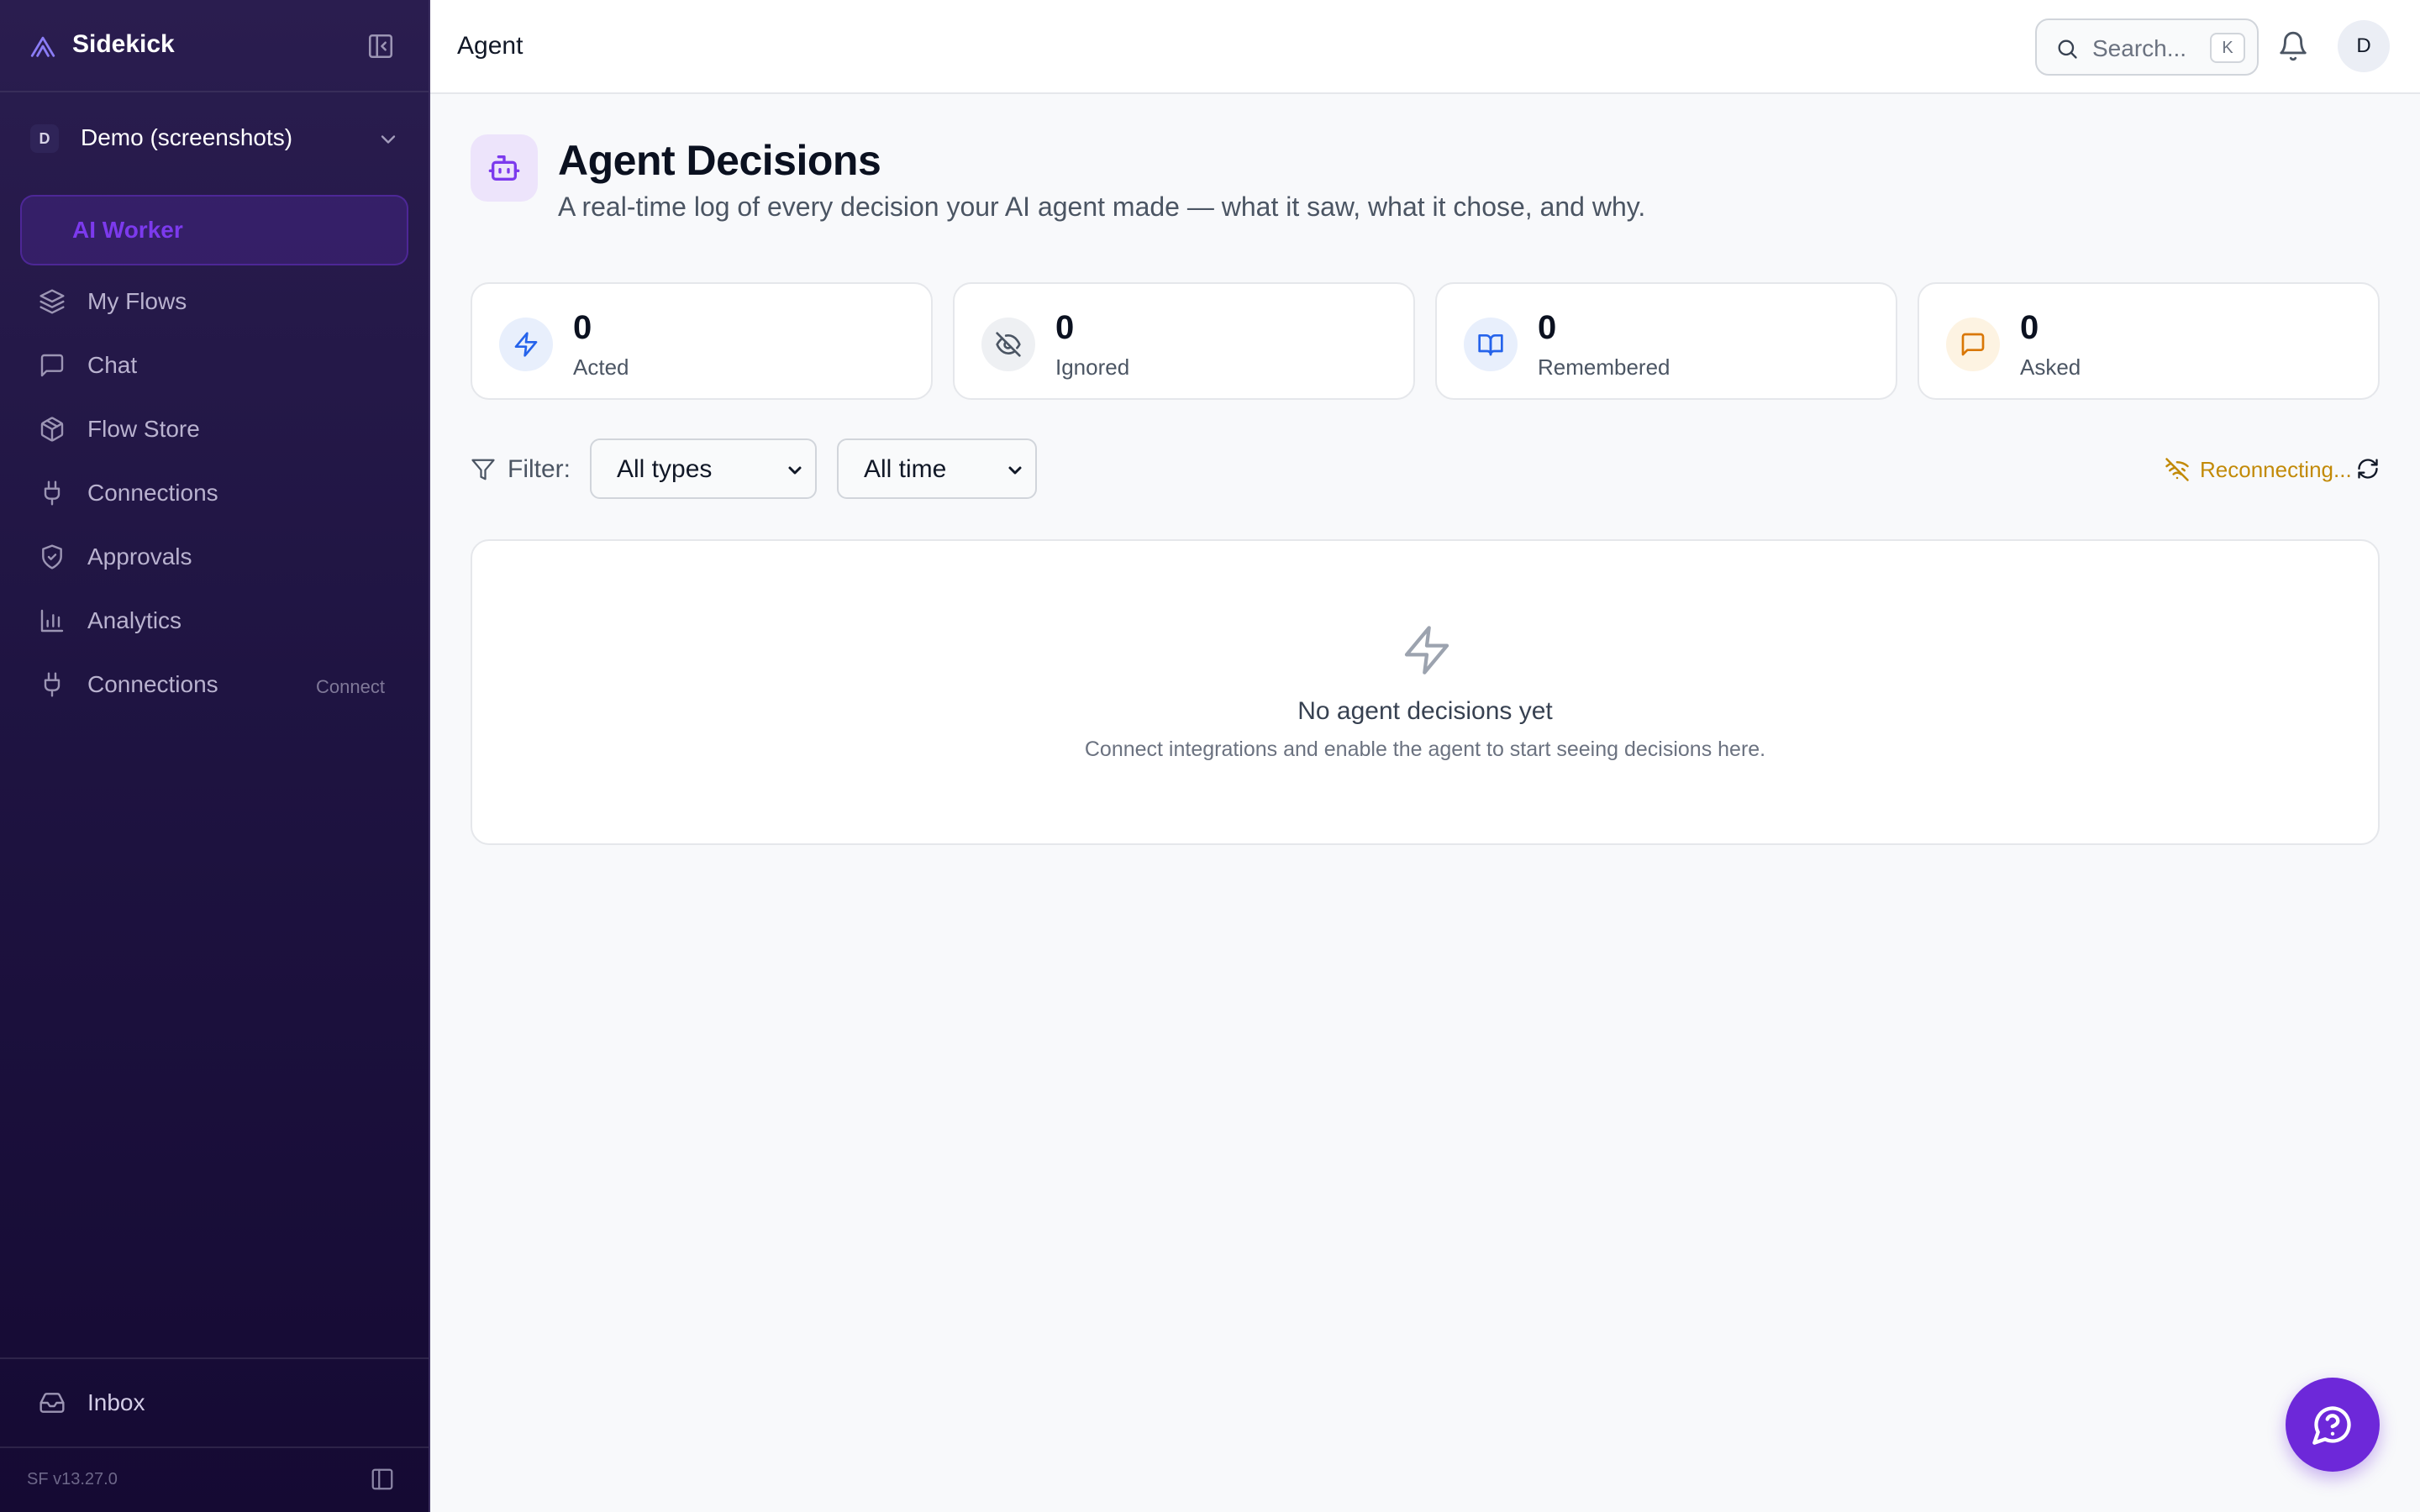  What do you see at coordinates (351, 686) in the screenshot?
I see `connect-badge: Connect` at bounding box center [351, 686].